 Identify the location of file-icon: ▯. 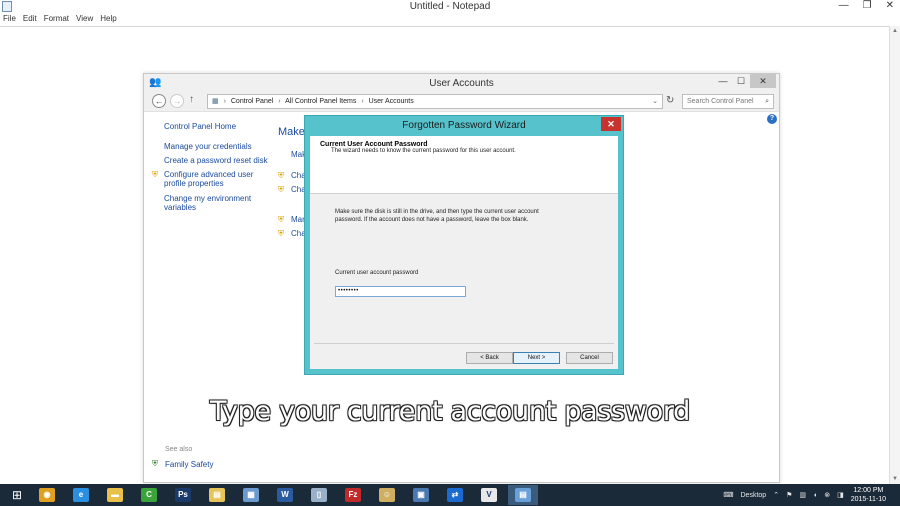
(319, 495).